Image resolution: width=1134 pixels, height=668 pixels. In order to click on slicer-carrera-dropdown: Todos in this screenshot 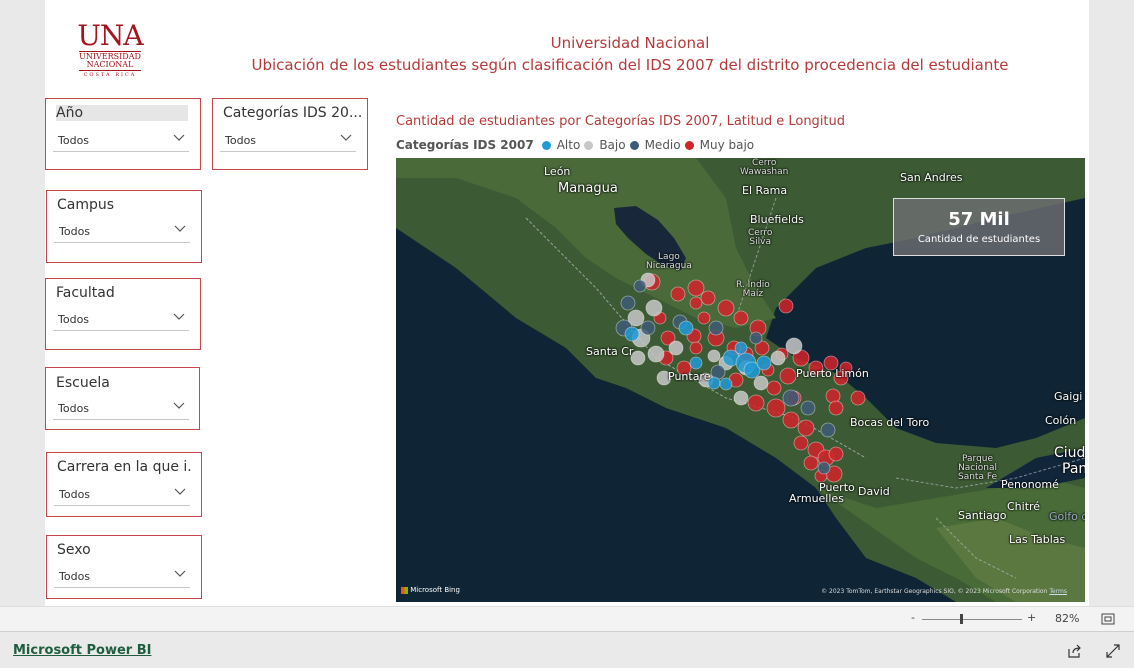, I will do `click(122, 494)`.